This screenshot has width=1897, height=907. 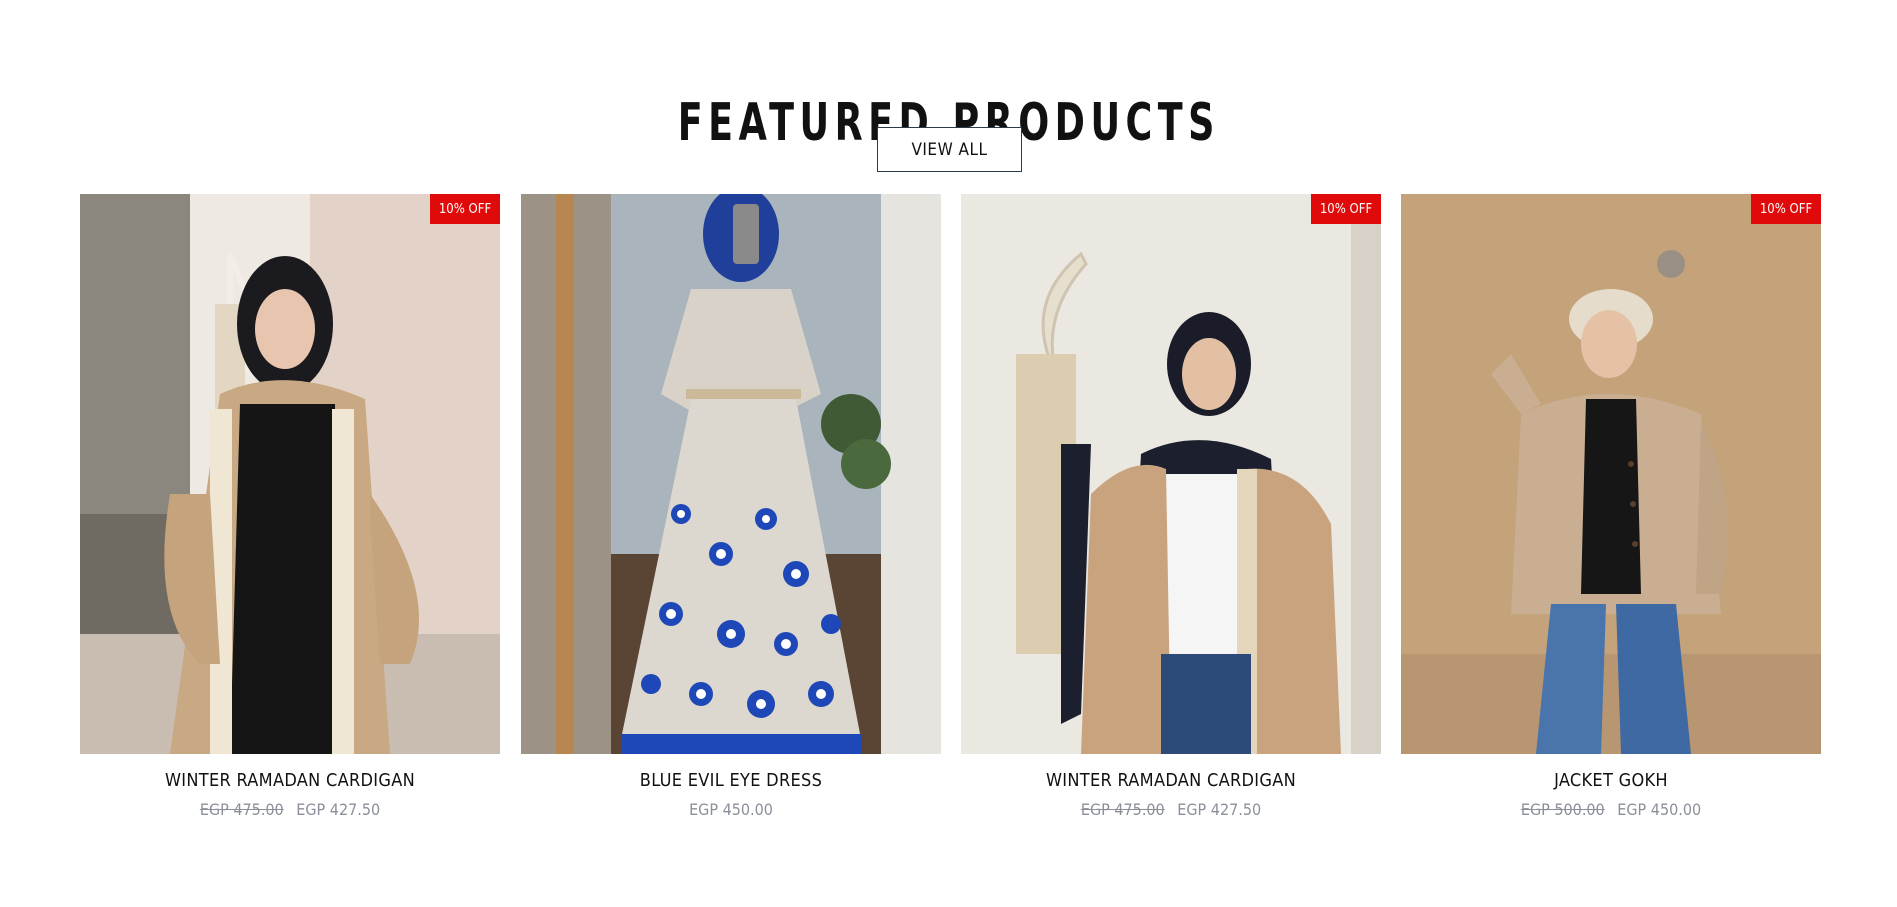 I want to click on product-title: BLUE EVIL EYE DRESS, so click(x=731, y=781).